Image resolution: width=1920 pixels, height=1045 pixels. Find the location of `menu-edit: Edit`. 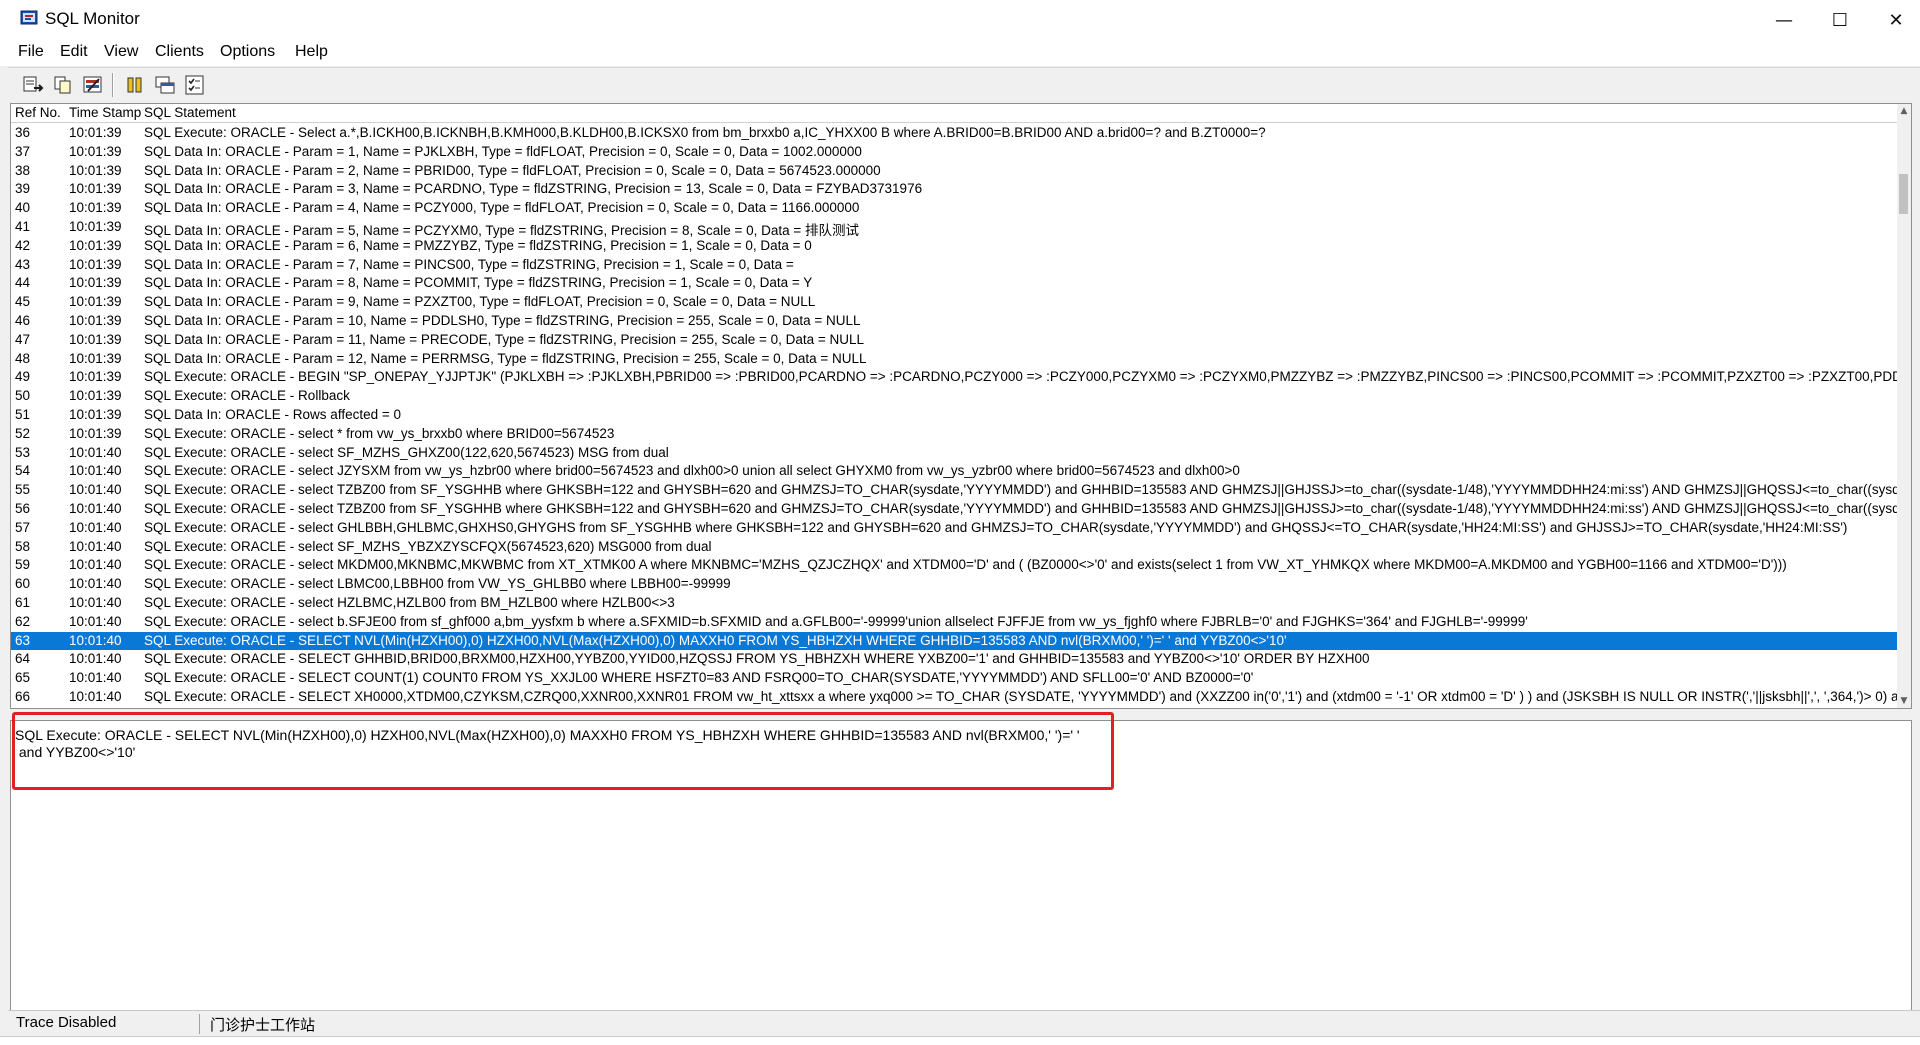

menu-edit: Edit is located at coordinates (74, 52).